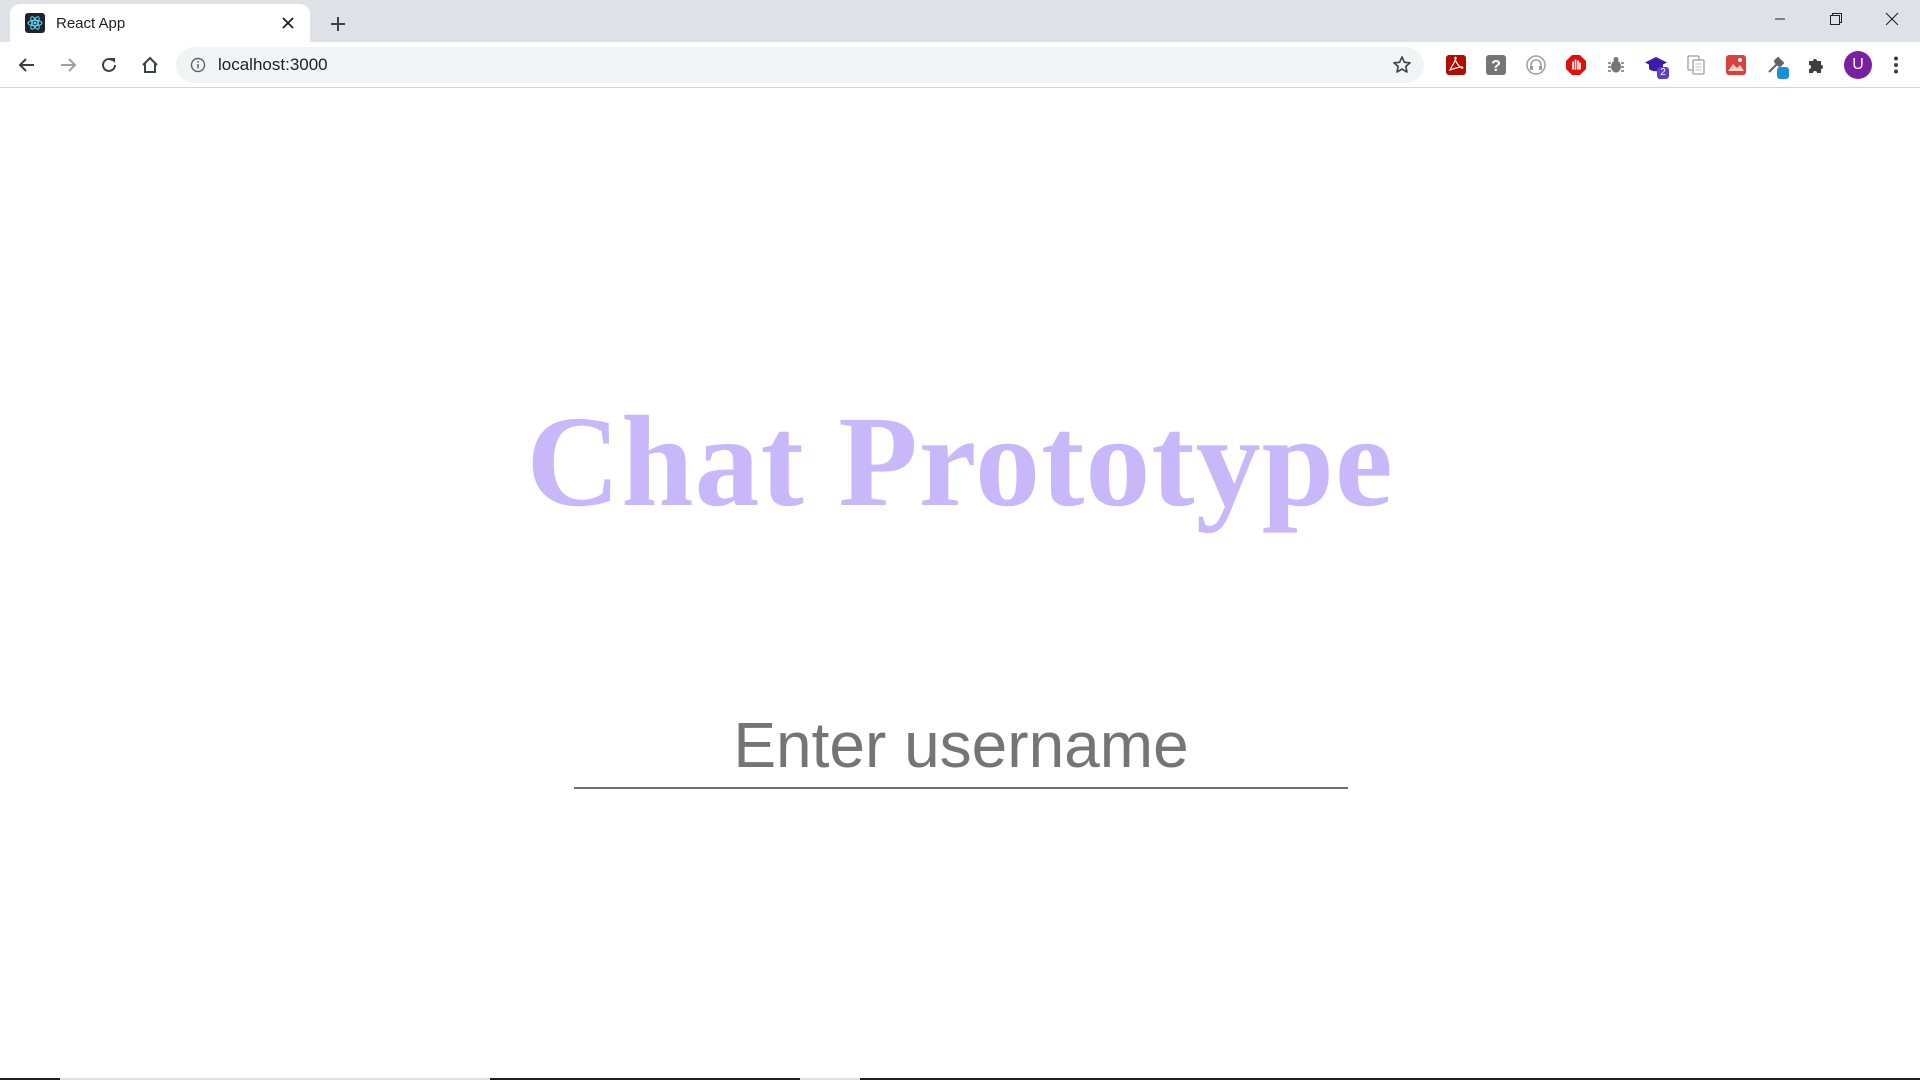  Describe the element at coordinates (1656, 65) in the screenshot. I see `graduation-cap-extension-icon: 2` at that location.